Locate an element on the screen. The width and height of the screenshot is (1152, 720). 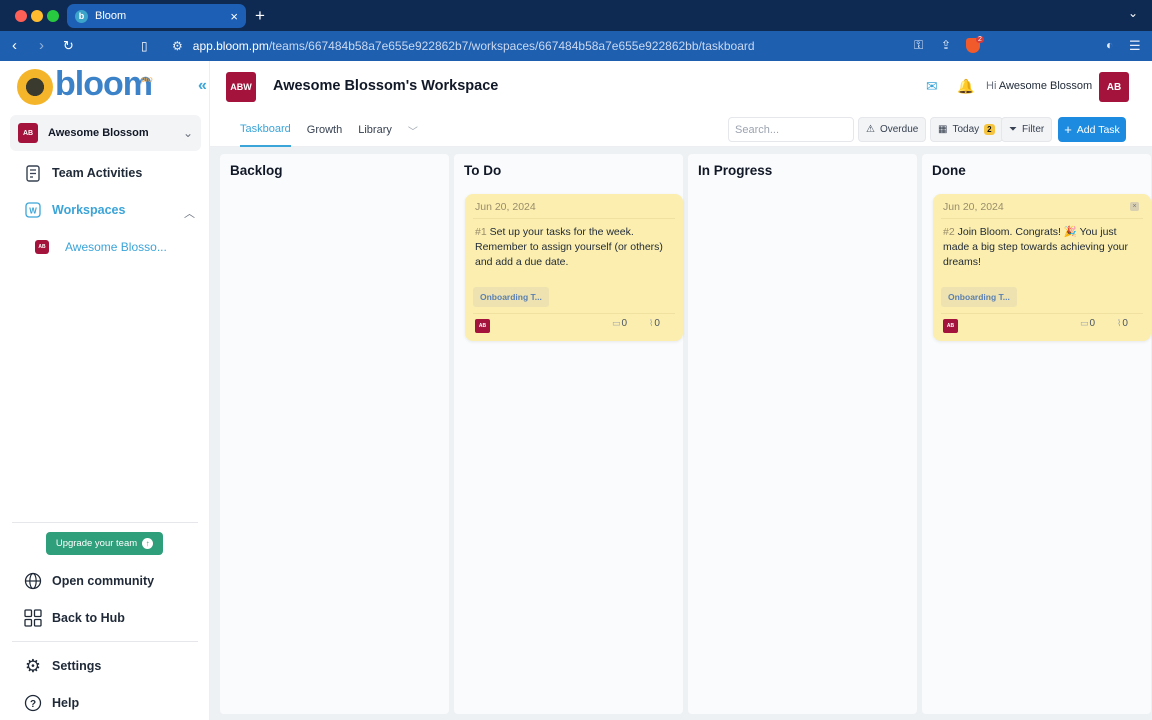
browser-menu-icon: ☰ is located at coordinates (1135, 46).